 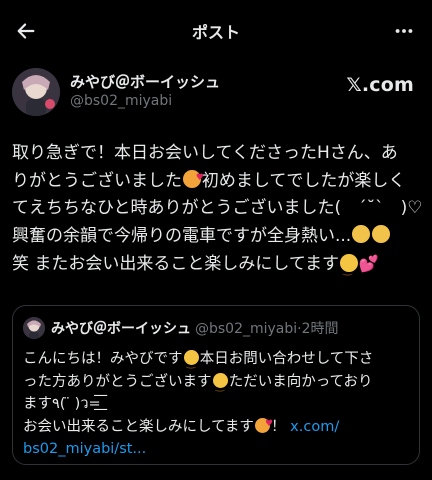 I want to click on page-title: ポスト, so click(x=215, y=32).